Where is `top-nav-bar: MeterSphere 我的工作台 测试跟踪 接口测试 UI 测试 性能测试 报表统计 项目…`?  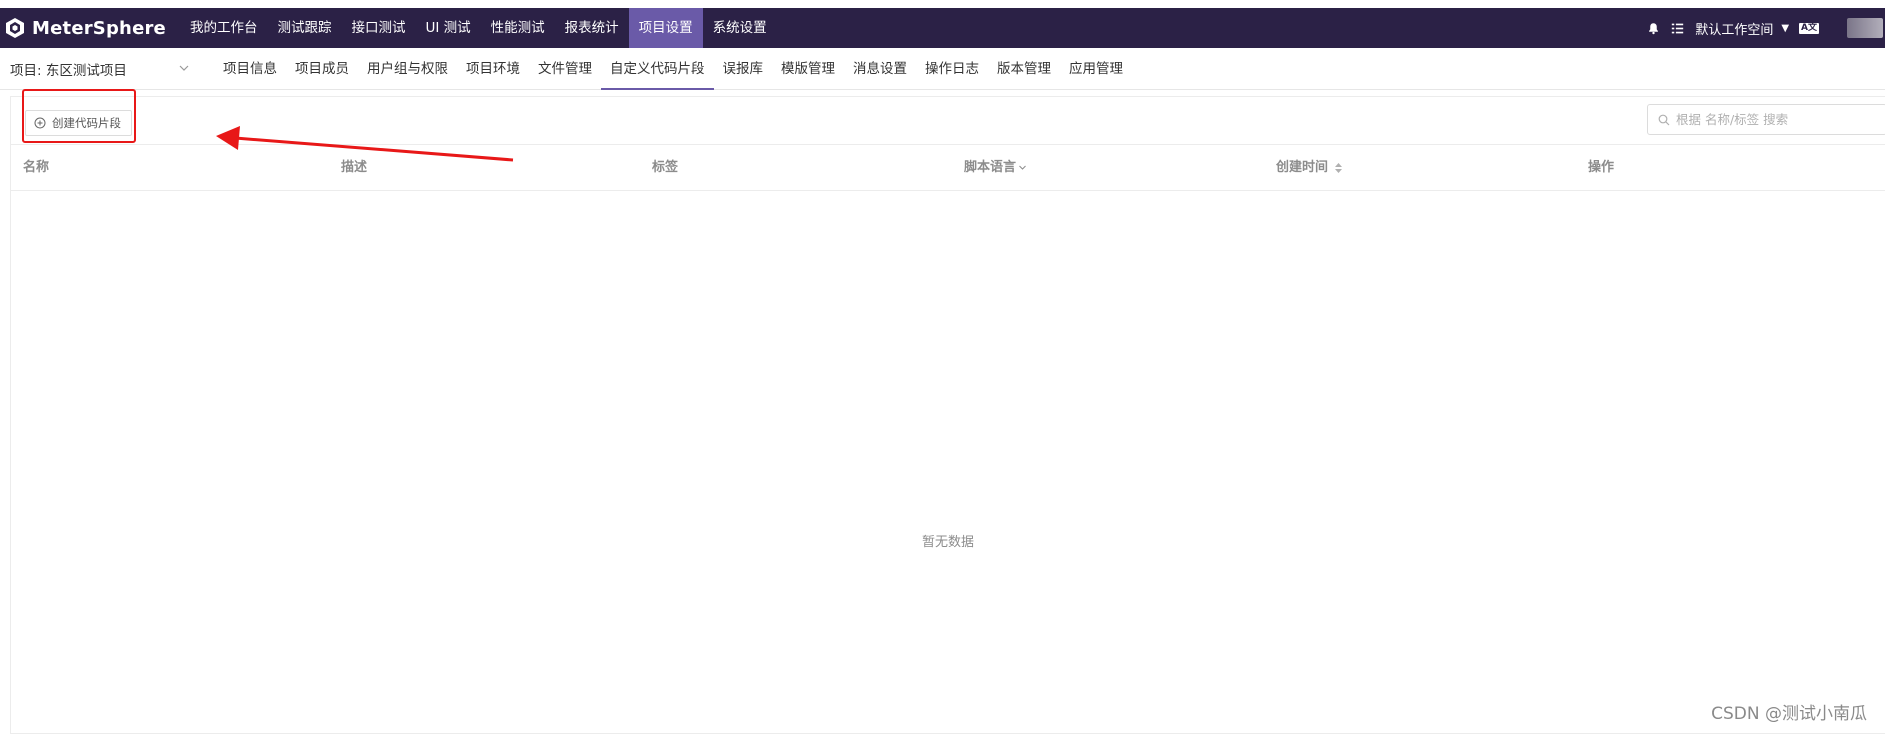 top-nav-bar: MeterSphere 我的工作台 测试跟踪 接口测试 UI 测试 性能测试 报表统计 项目… is located at coordinates (942, 28).